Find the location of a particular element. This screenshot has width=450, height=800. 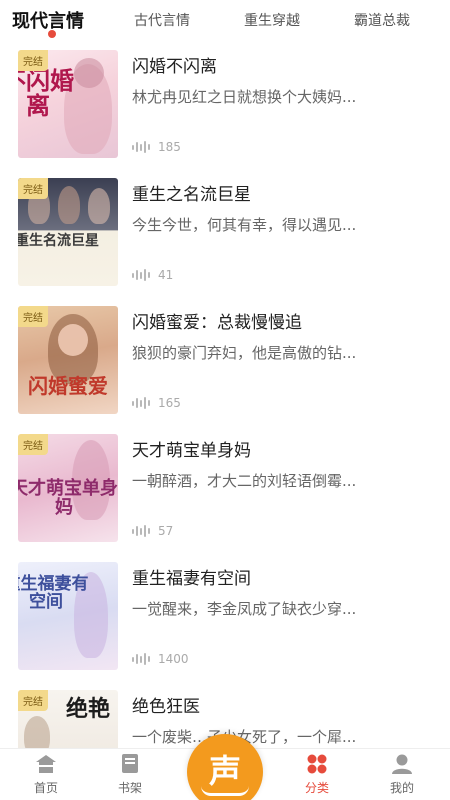

book-cover: 闪婚蜜爱 完结 is located at coordinates (68, 360).